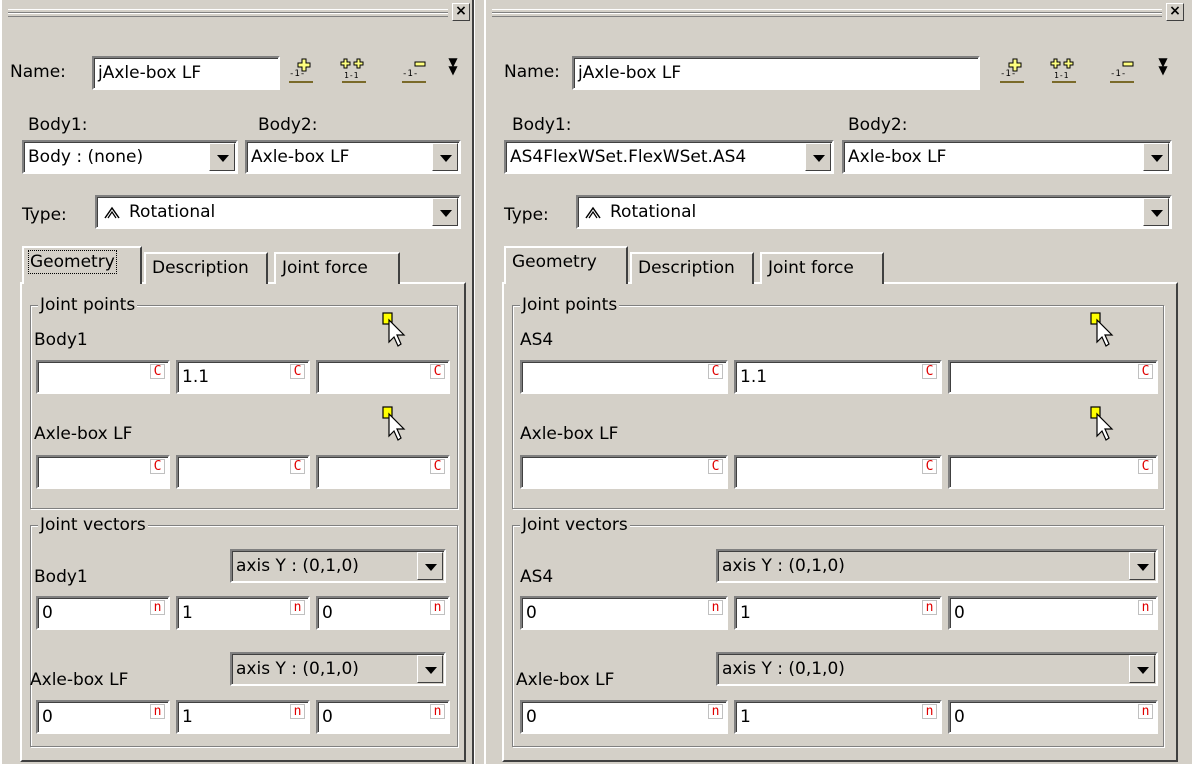 This screenshot has height=764, width=1192. I want to click on jv-body1-label: AS4, so click(537, 577).